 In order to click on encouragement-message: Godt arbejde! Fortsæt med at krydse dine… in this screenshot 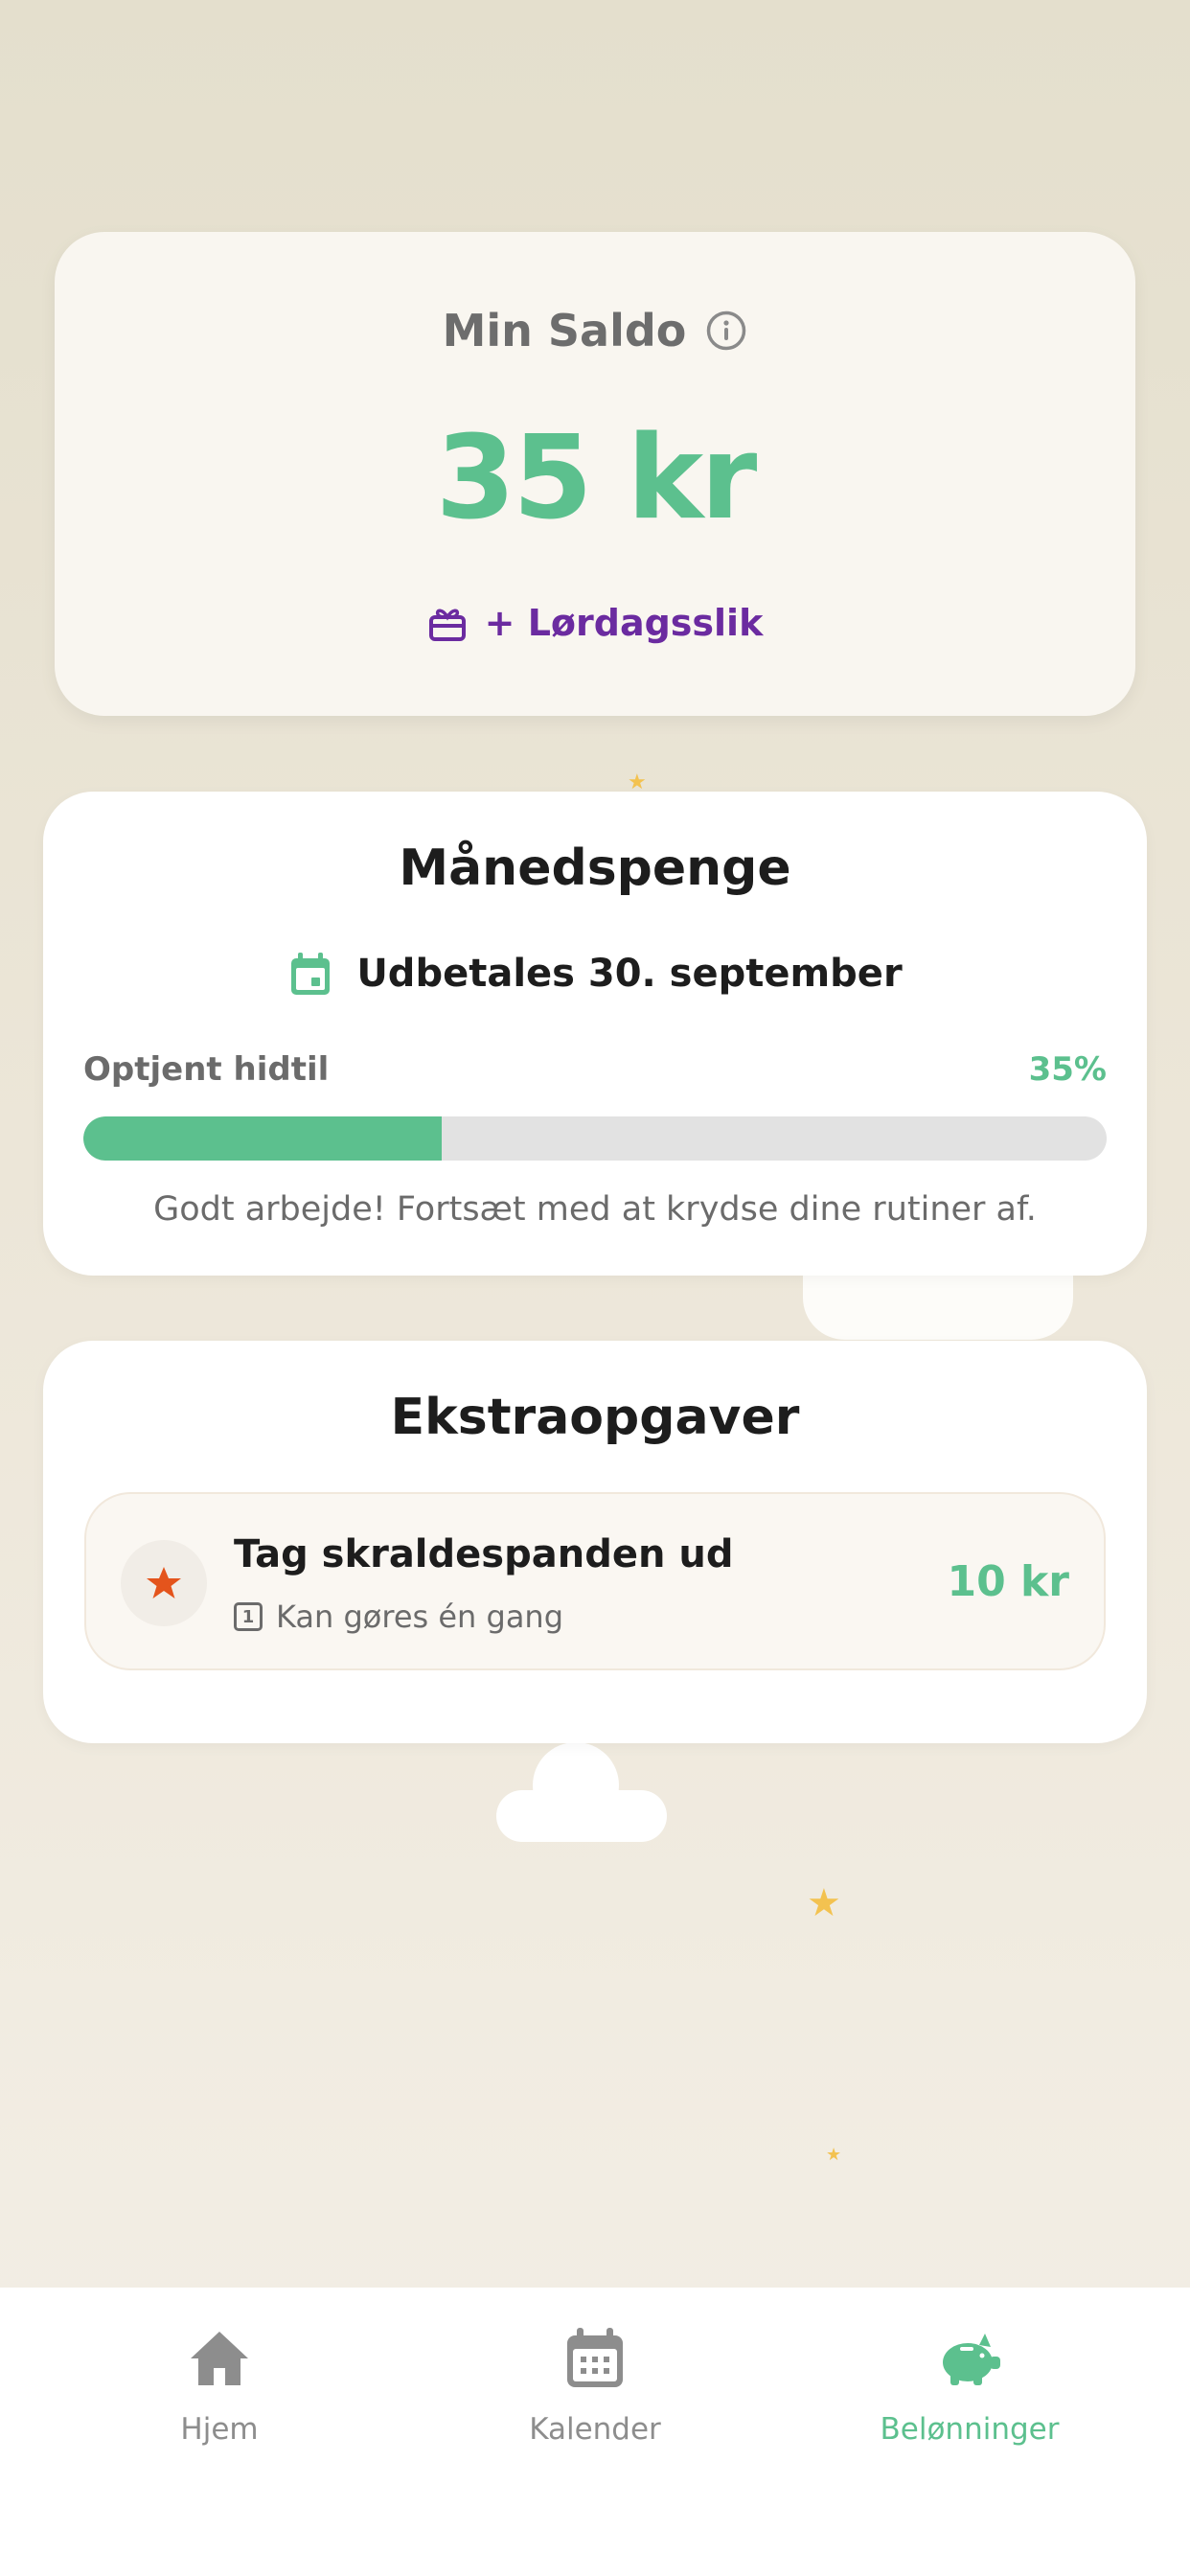, I will do `click(595, 1209)`.